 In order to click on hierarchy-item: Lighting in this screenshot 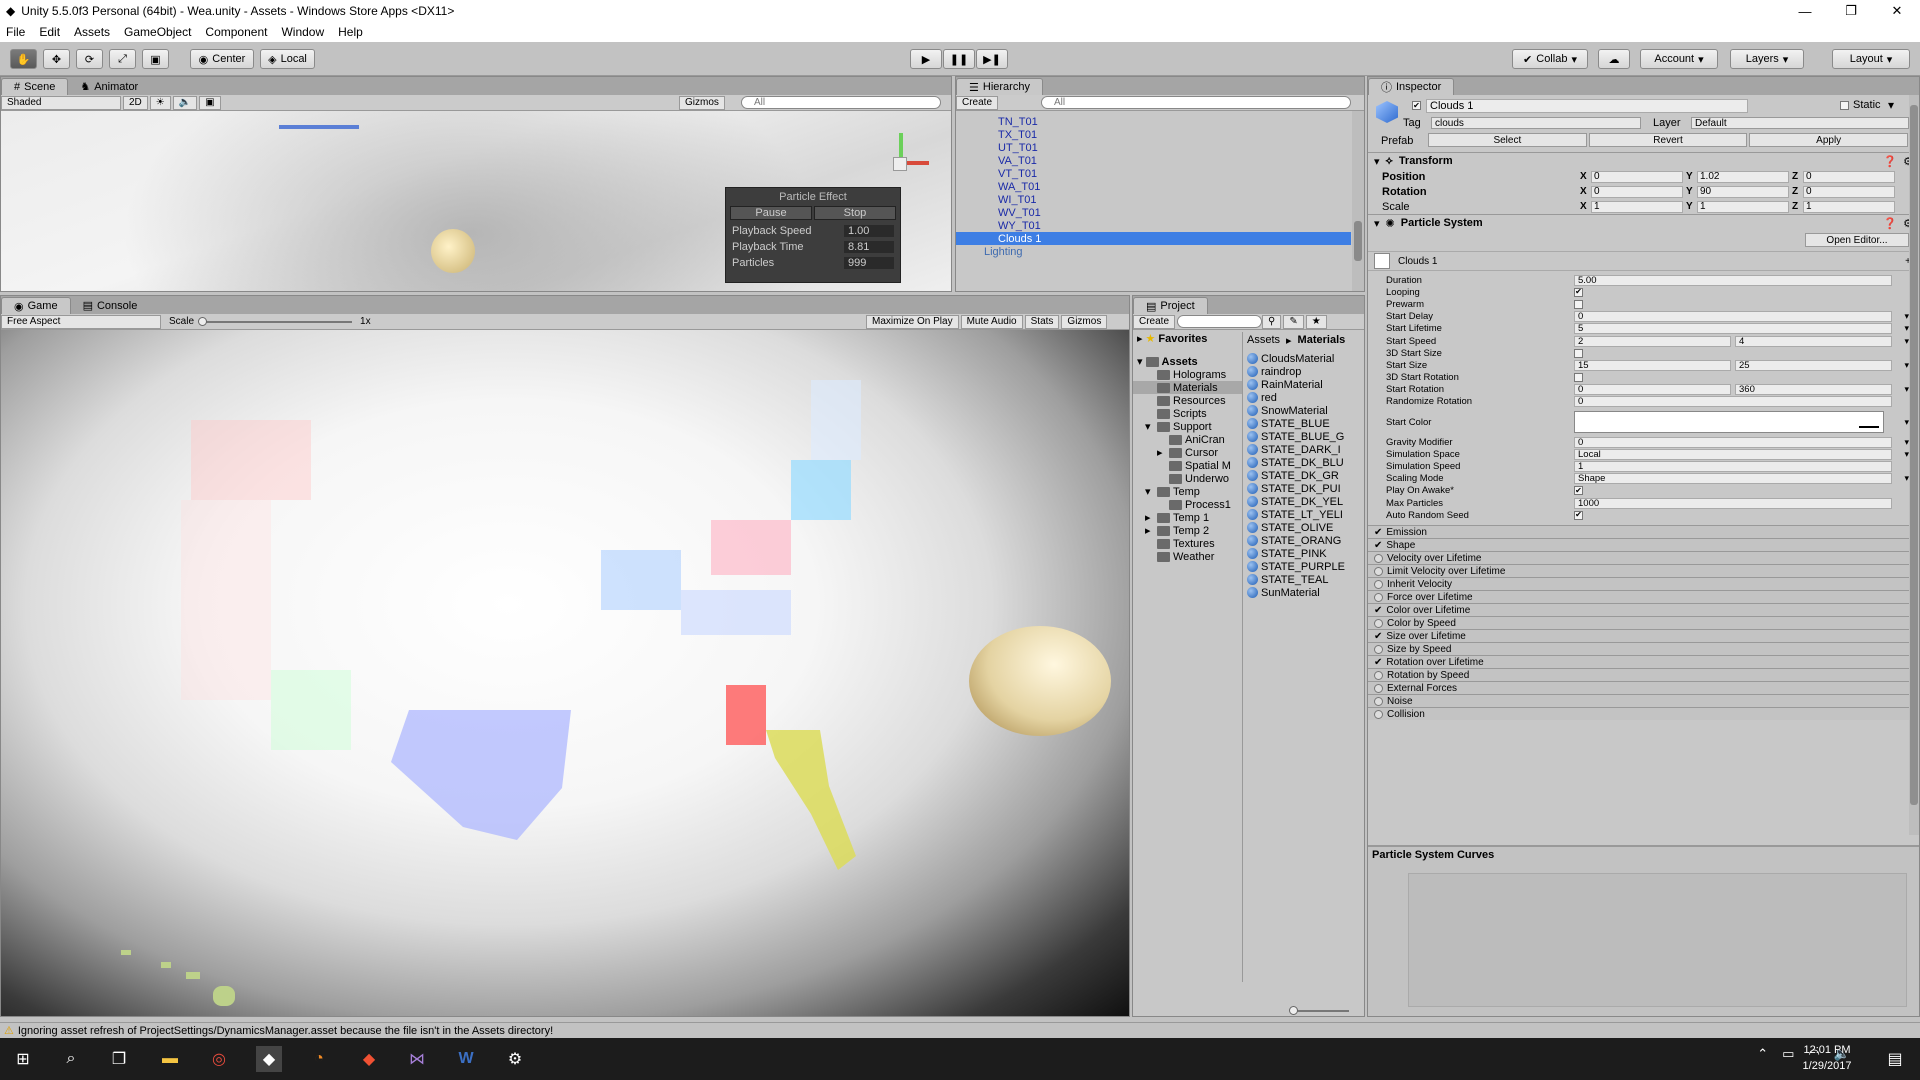, I will do `click(1153, 251)`.